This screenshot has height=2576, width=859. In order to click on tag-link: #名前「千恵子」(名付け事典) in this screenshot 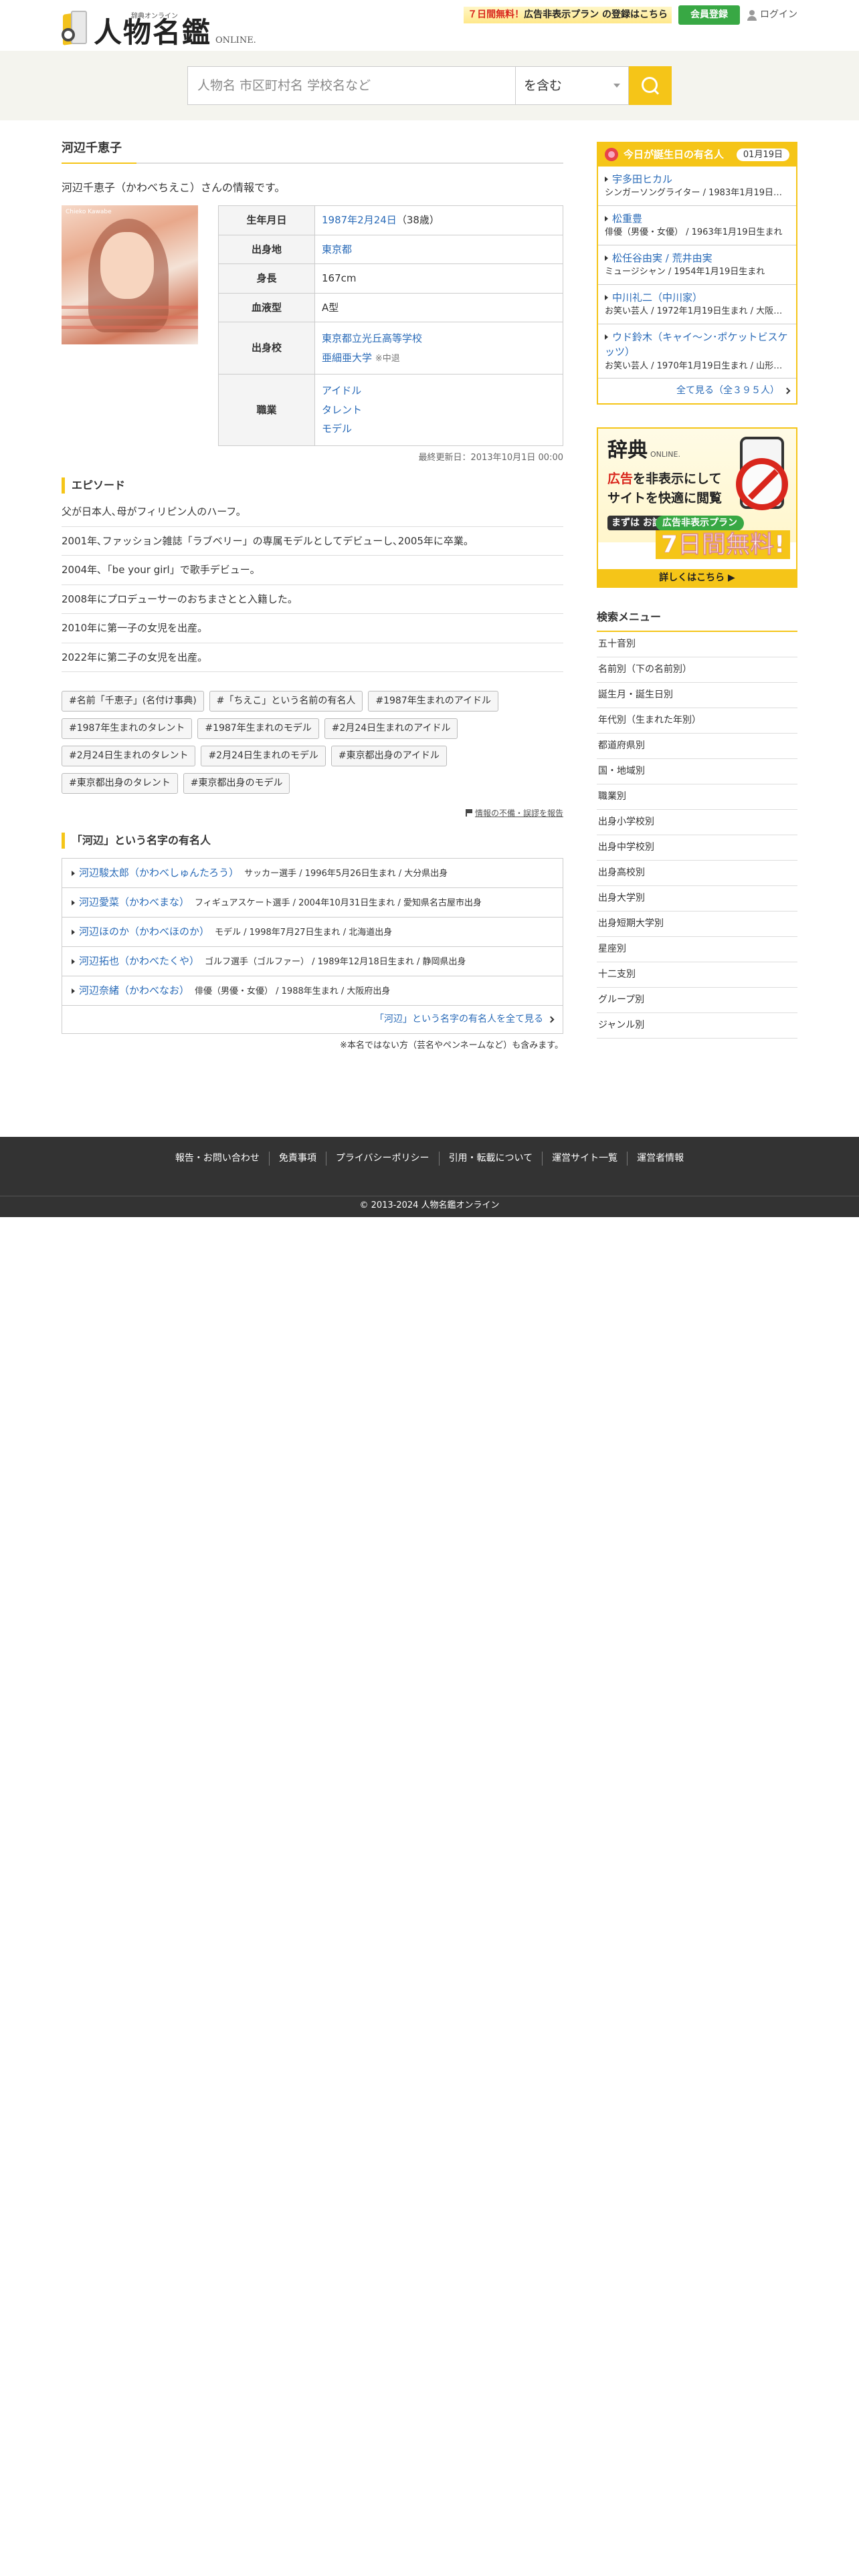, I will do `click(133, 701)`.